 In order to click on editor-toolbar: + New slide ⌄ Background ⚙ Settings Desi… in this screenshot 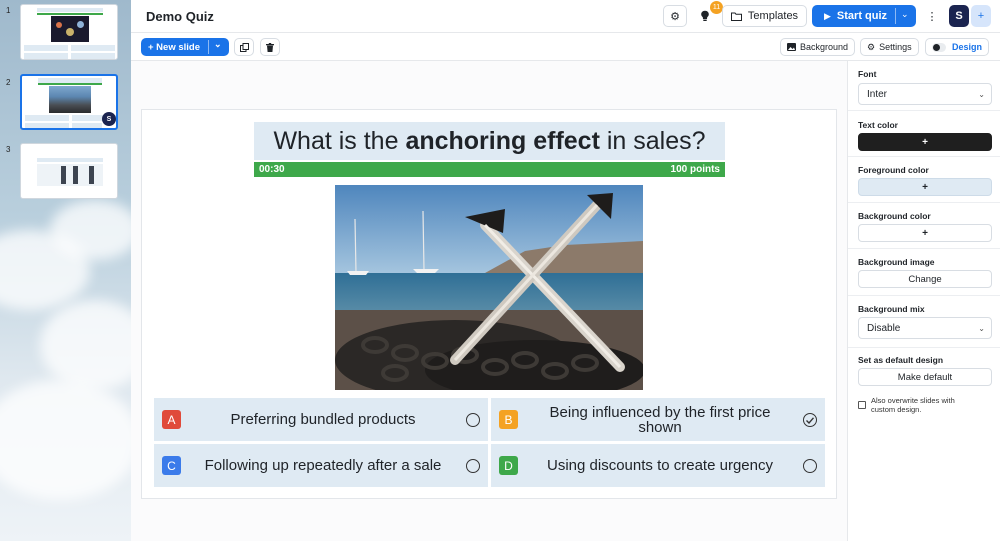, I will do `click(565, 47)`.